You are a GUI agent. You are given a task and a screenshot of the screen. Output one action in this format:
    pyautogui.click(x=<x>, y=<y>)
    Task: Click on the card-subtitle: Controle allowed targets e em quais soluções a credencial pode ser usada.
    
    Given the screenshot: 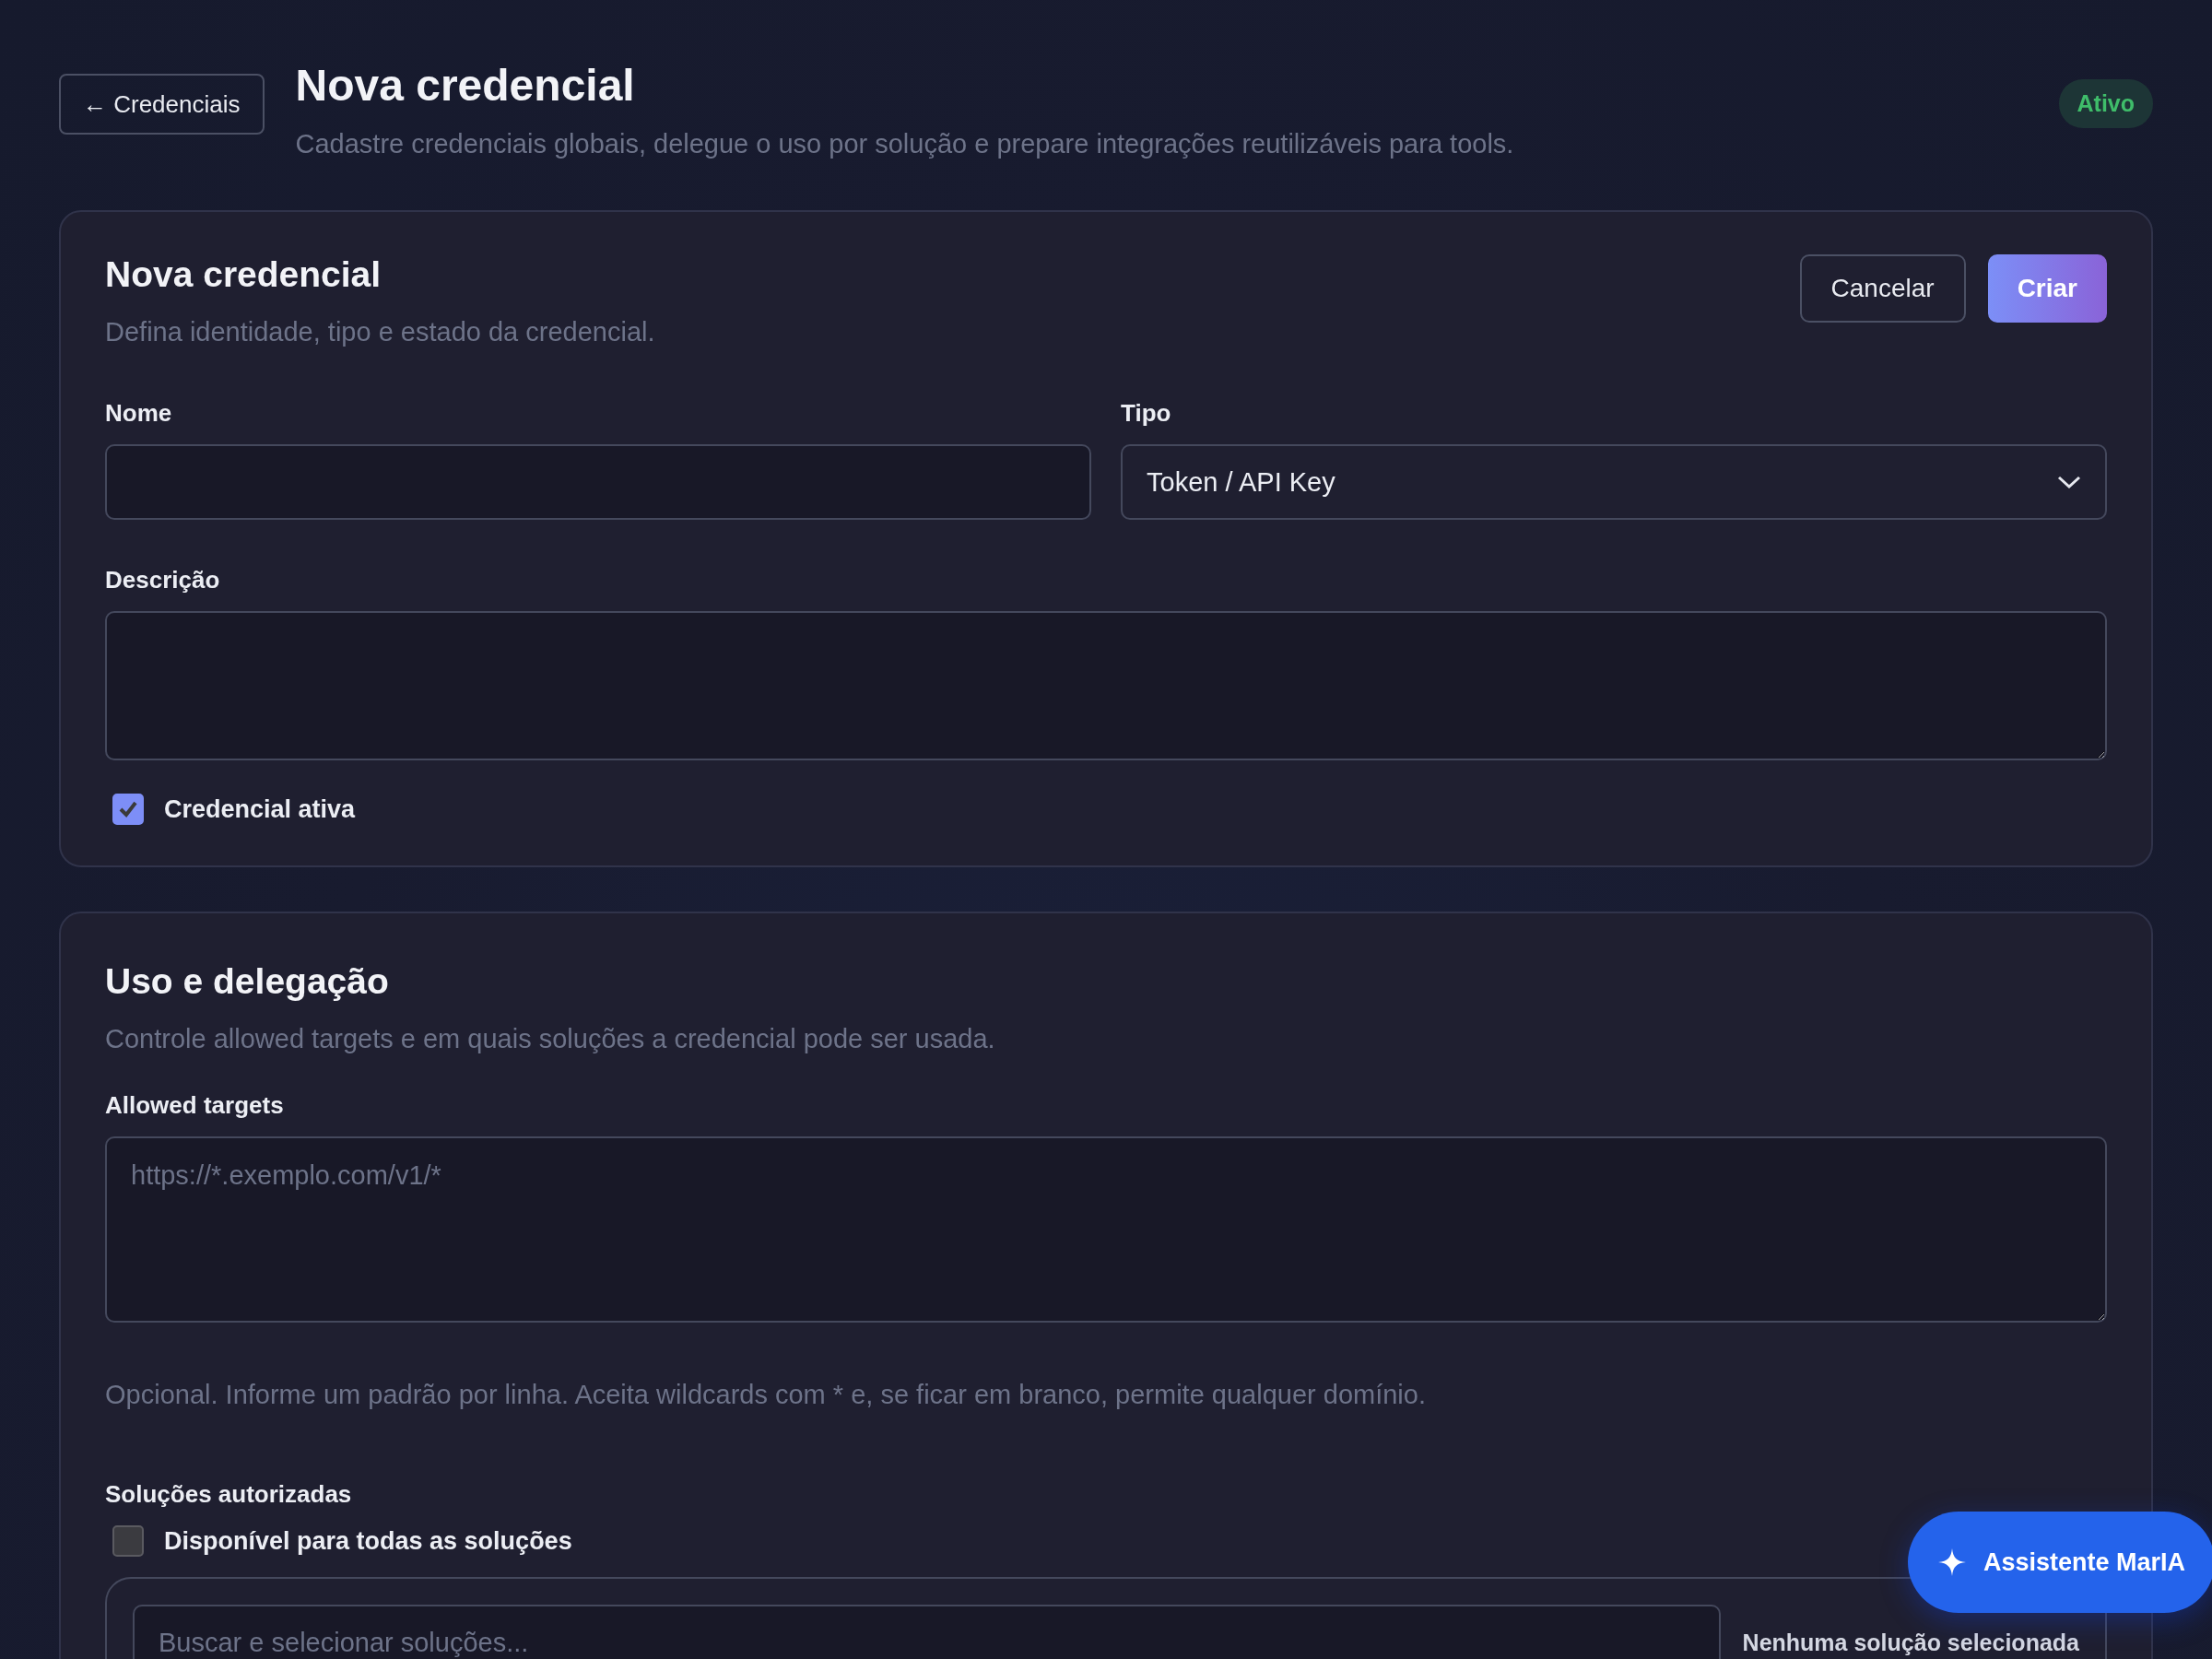 What is the action you would take?
    pyautogui.click(x=550, y=1039)
    